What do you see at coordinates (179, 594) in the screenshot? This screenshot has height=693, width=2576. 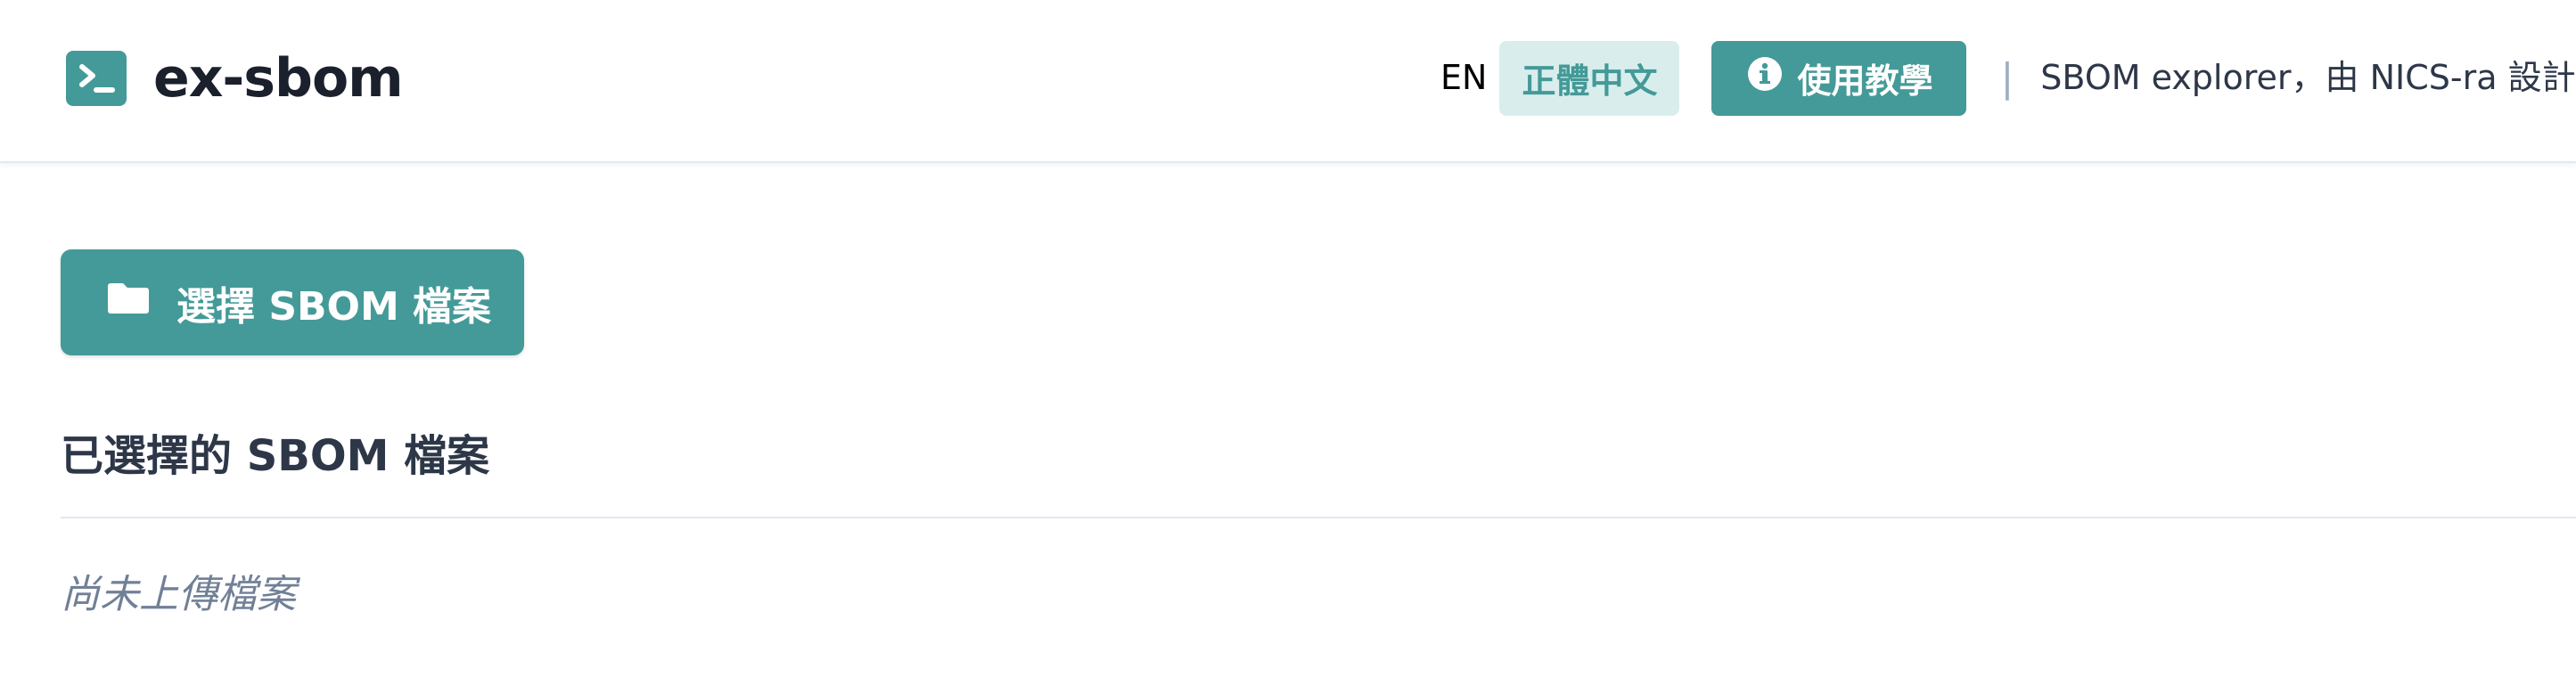 I see `empty-files-message: 尚未上傳檔案` at bounding box center [179, 594].